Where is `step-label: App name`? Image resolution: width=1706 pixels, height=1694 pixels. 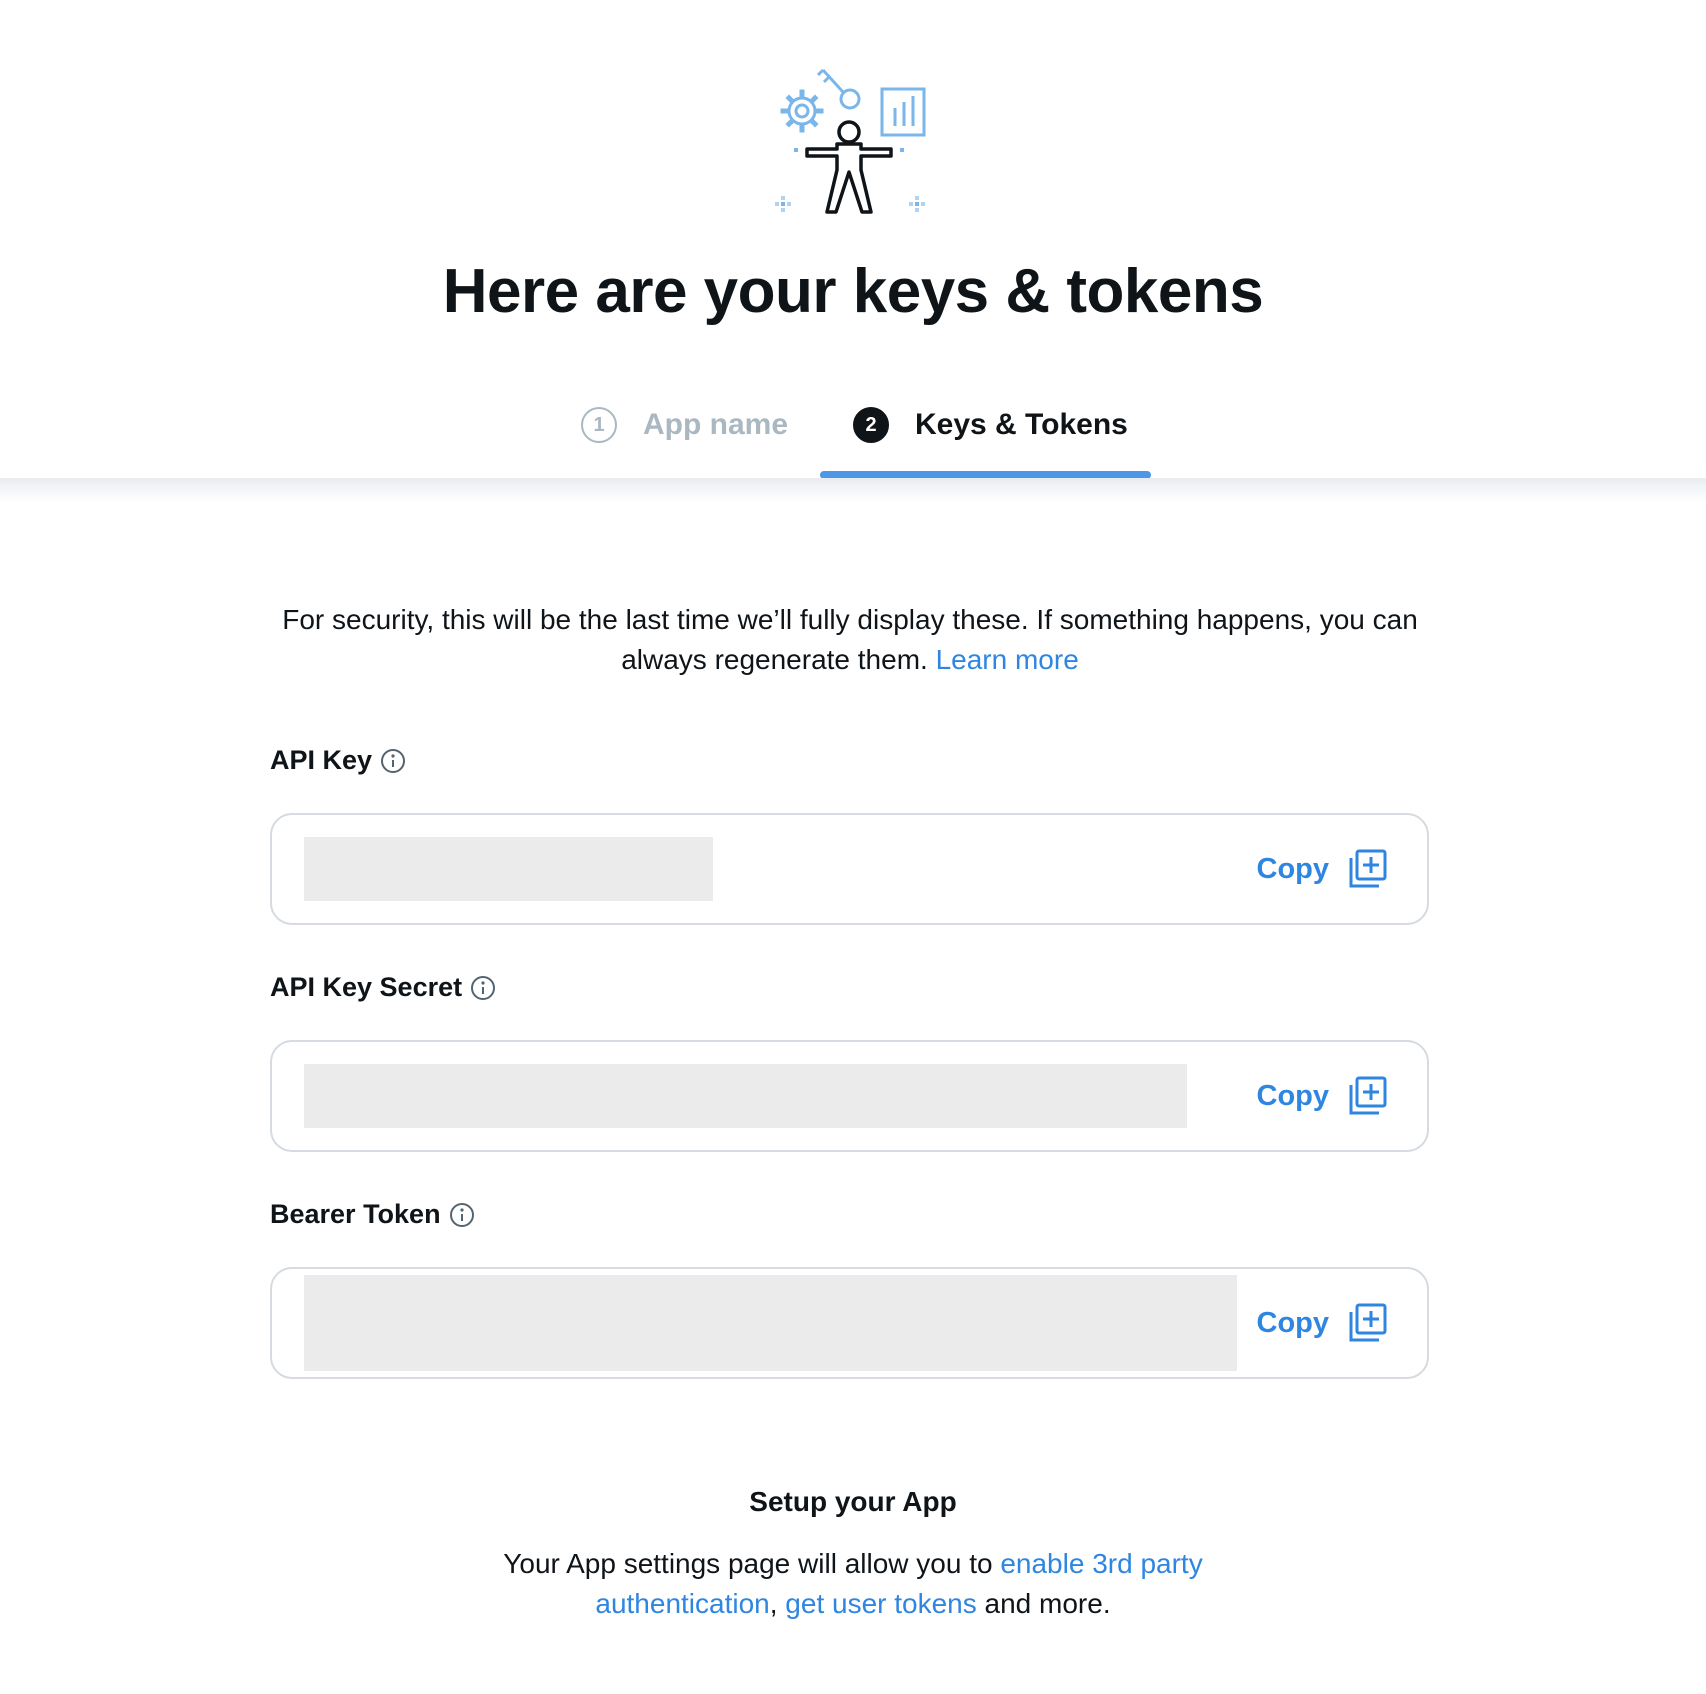 step-label: App name is located at coordinates (716, 424).